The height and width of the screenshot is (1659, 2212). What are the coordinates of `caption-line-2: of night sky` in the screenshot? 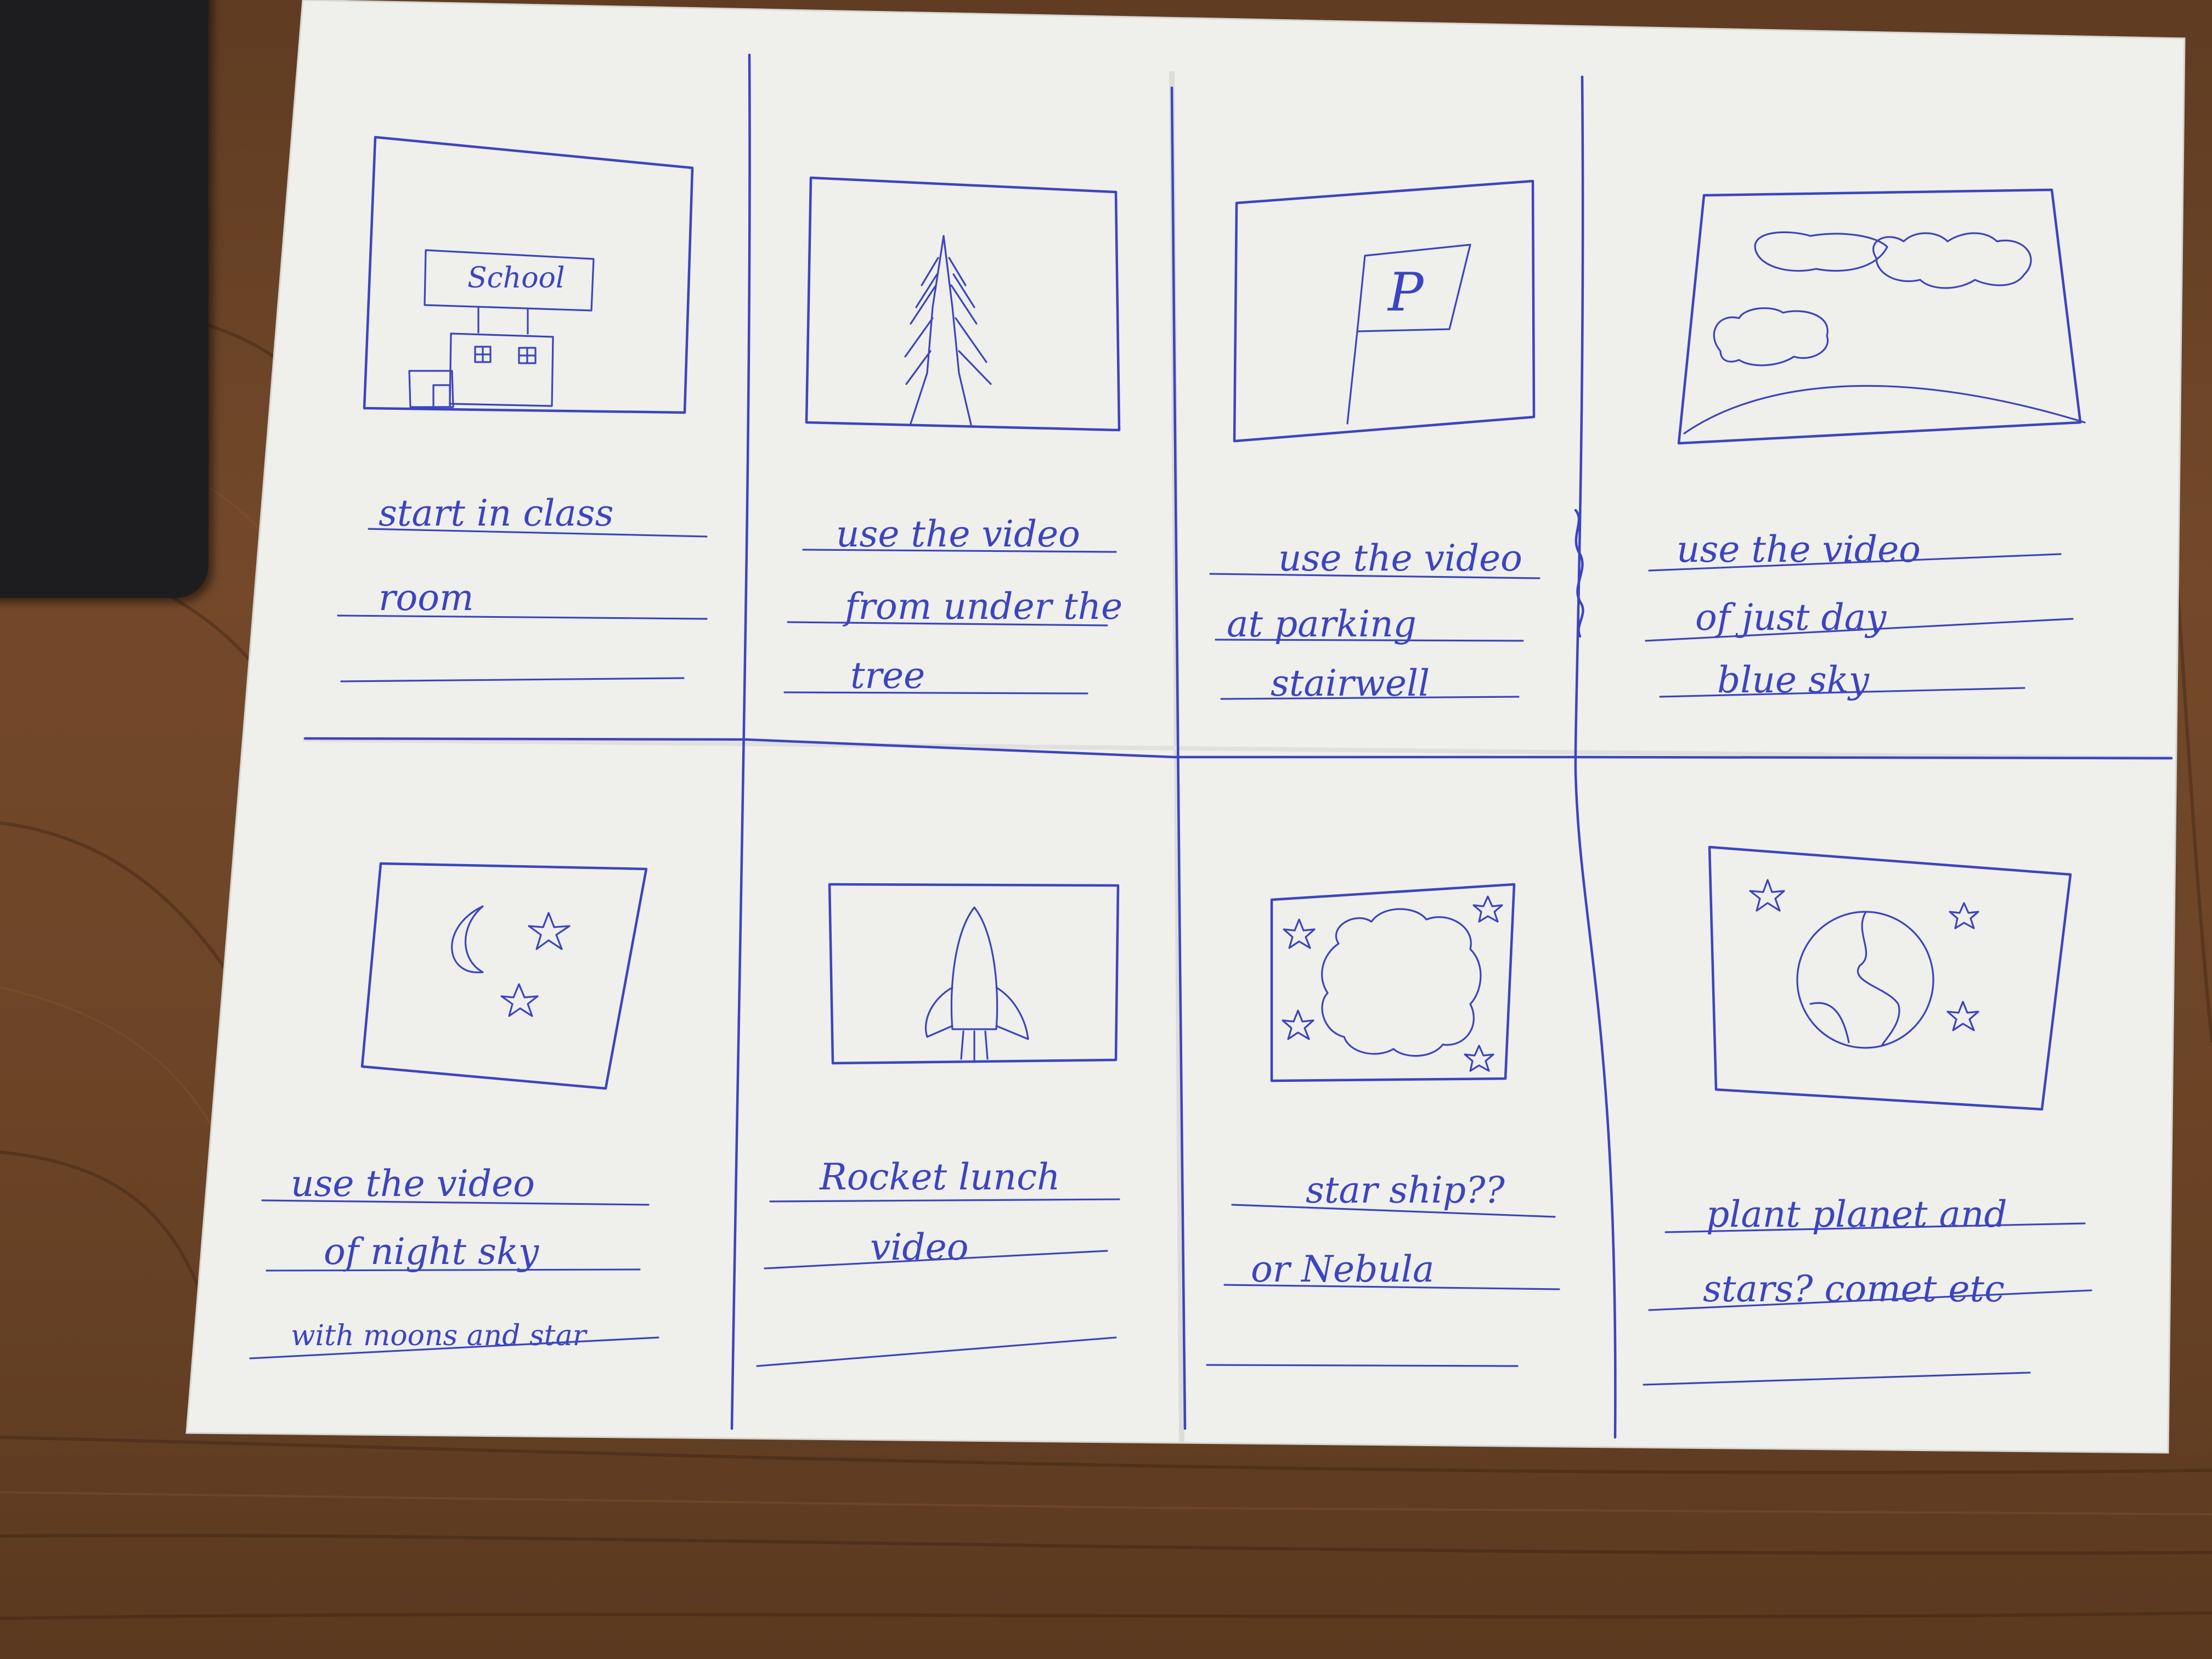 It's located at (431, 1252).